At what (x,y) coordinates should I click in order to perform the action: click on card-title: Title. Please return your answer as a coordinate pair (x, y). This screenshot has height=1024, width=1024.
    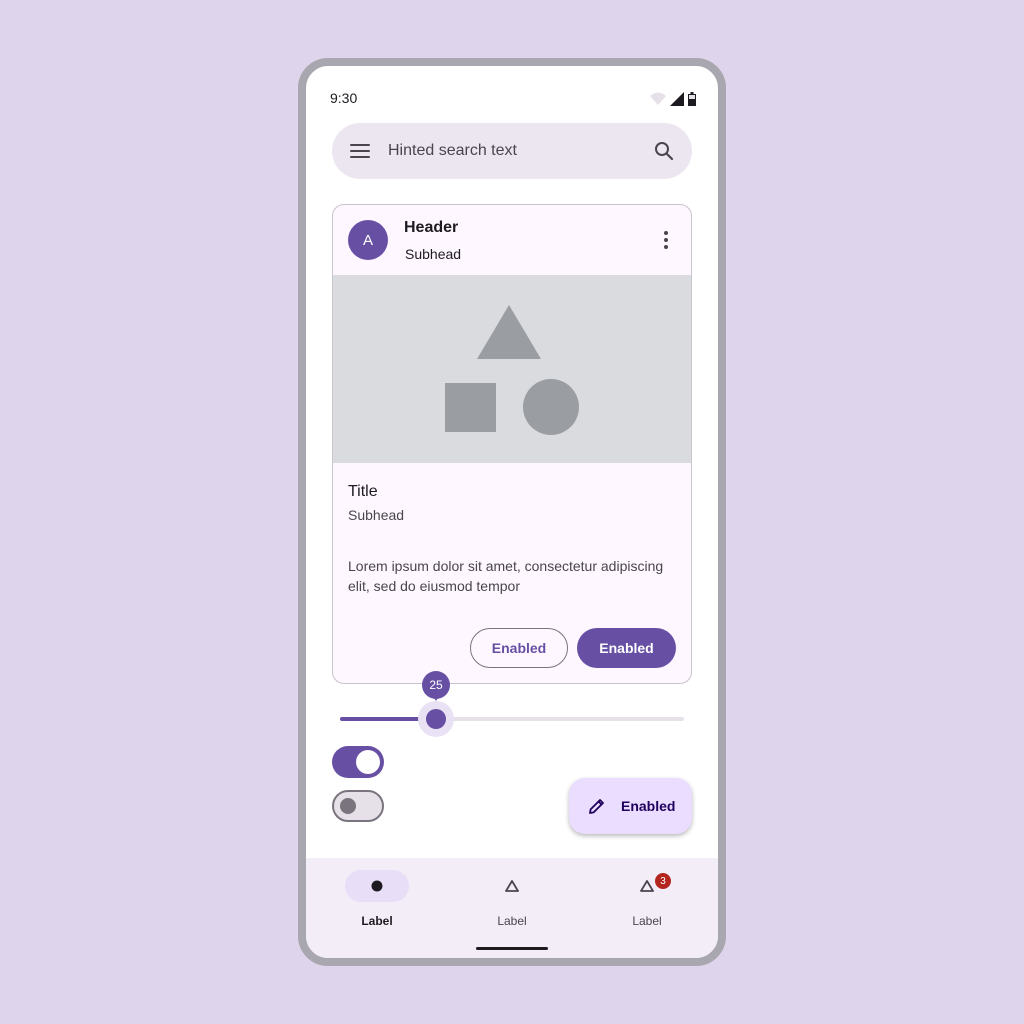
    Looking at the image, I should click on (363, 491).